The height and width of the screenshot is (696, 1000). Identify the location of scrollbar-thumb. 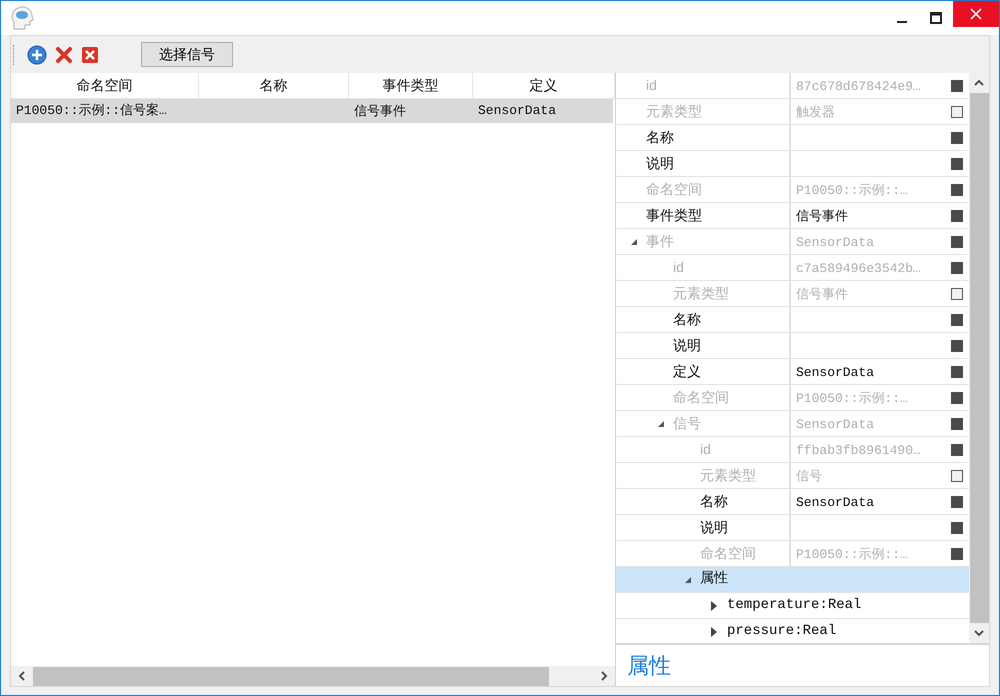
(291, 676).